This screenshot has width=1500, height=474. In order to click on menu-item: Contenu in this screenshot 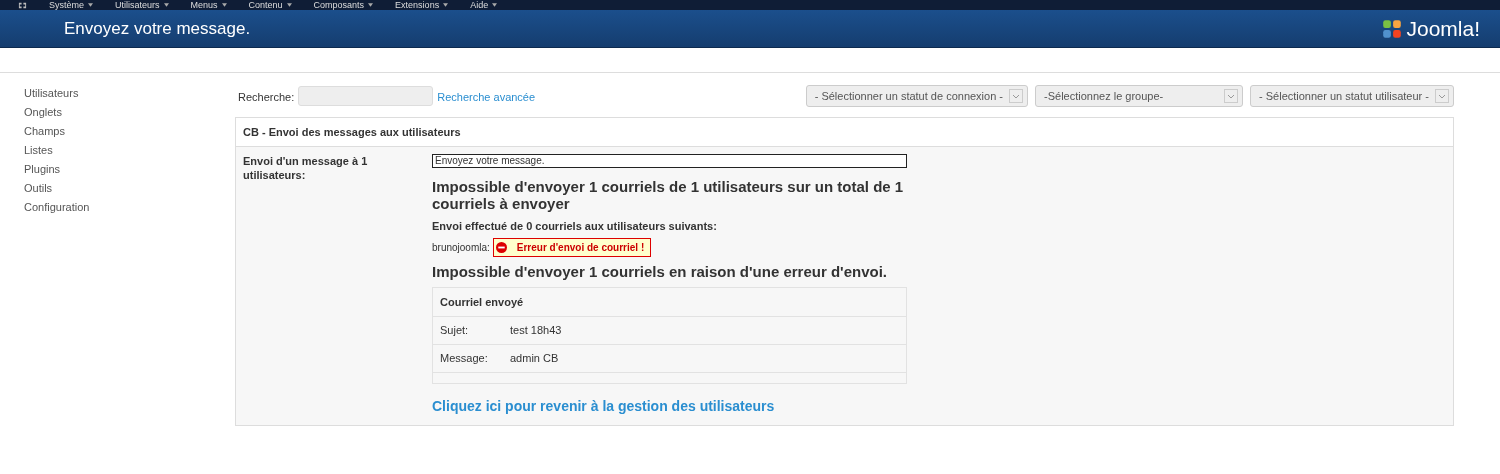, I will do `click(270, 5)`.